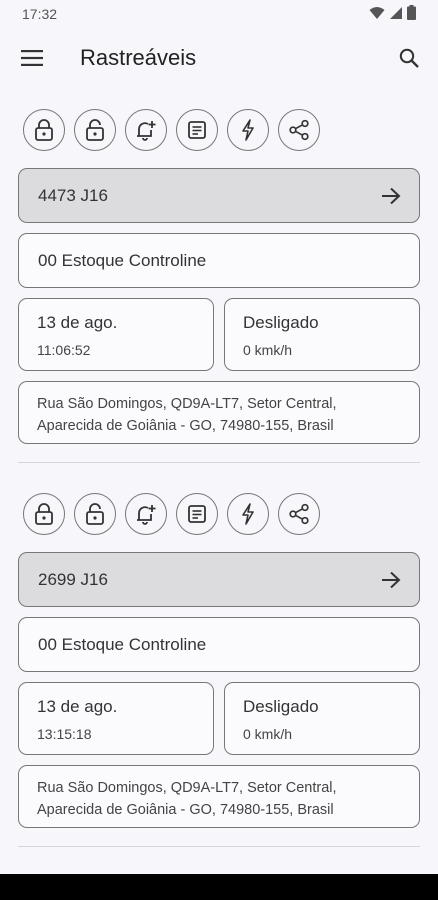  I want to click on search-icon, so click(409, 58).